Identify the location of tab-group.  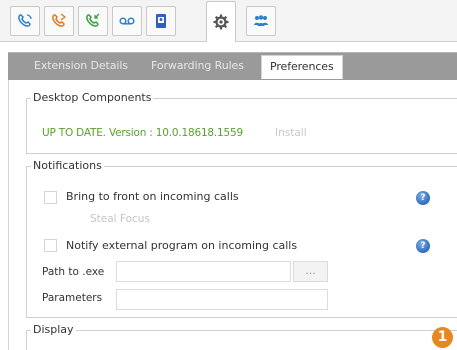
(261, 21).